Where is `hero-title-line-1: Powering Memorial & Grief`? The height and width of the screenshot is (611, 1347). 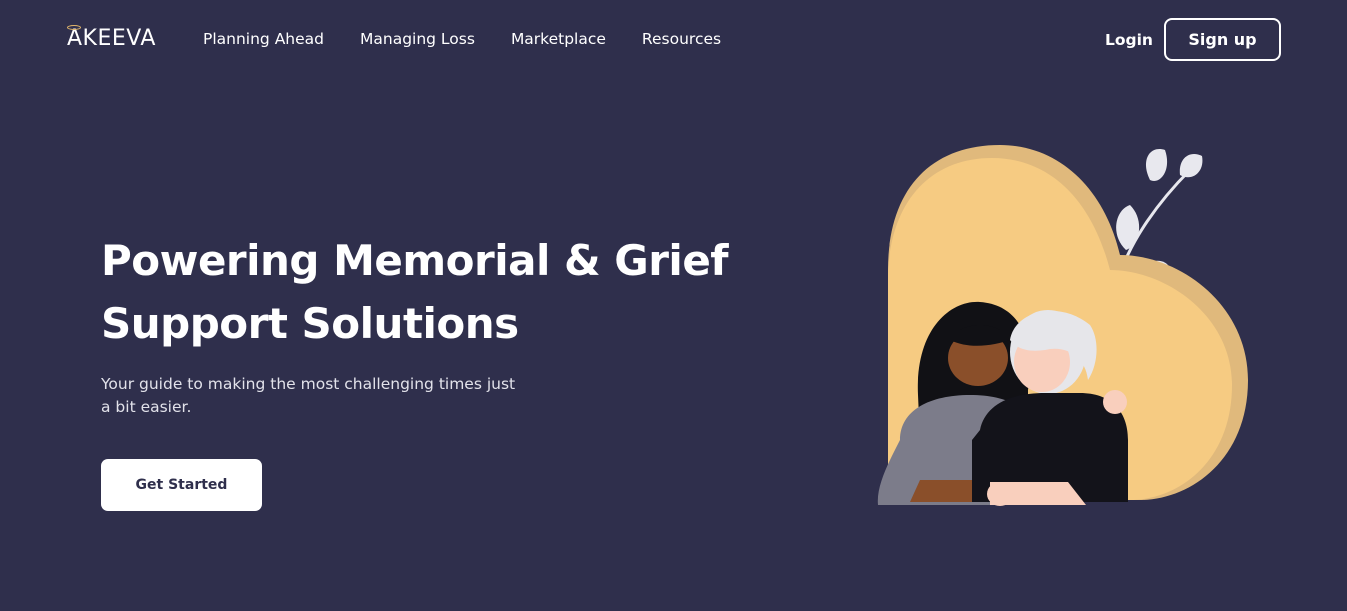
hero-title-line-1: Powering Memorial & Grief is located at coordinates (415, 260).